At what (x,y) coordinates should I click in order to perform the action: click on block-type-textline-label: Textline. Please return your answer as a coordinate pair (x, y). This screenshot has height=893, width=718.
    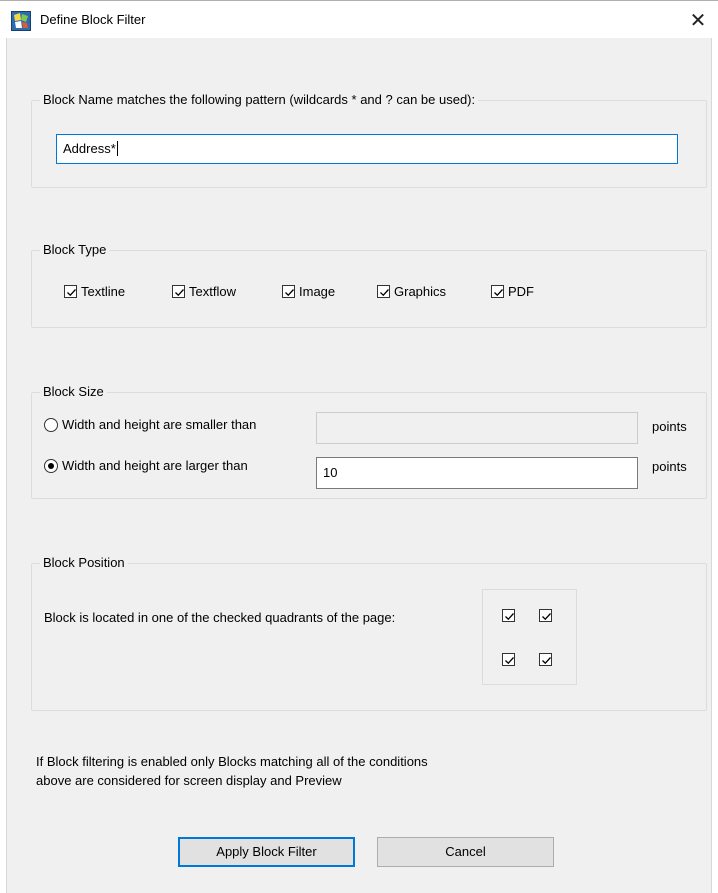
    Looking at the image, I should click on (103, 291).